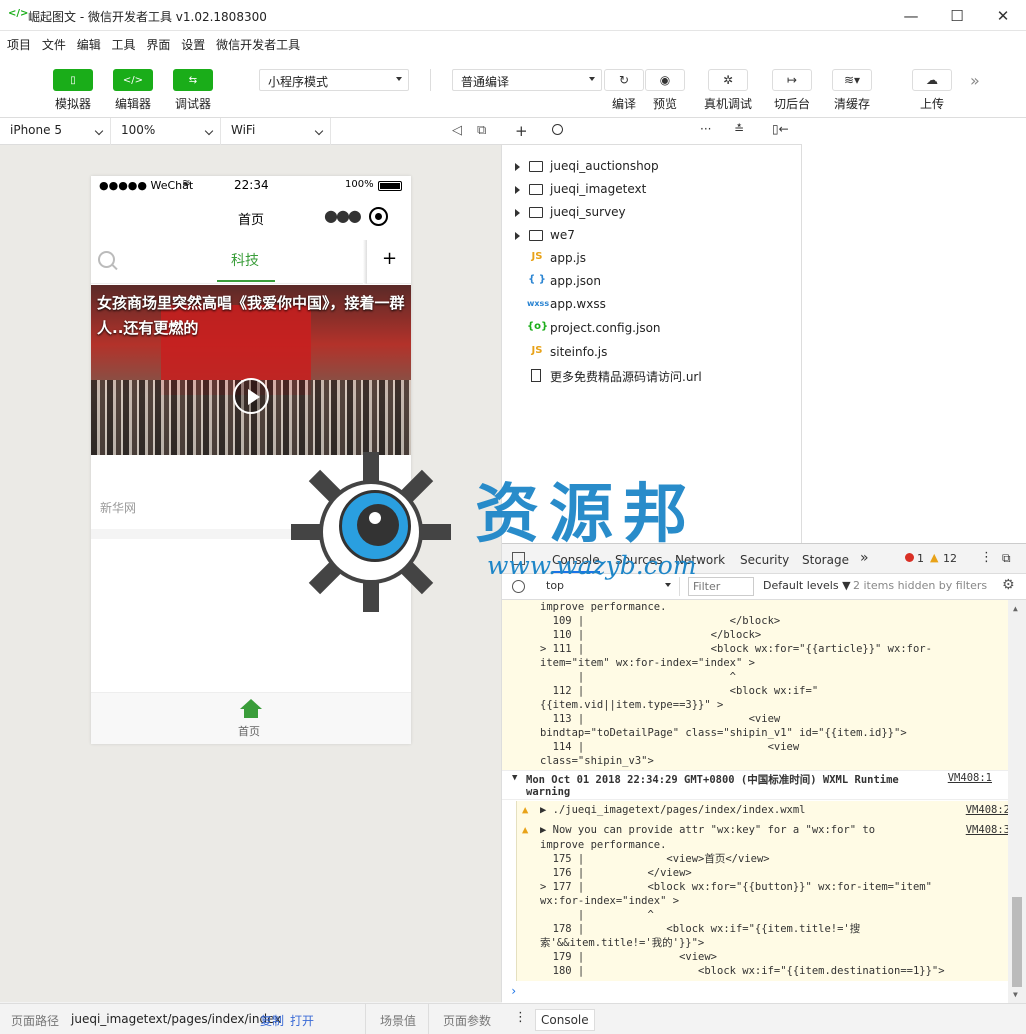 The width and height of the screenshot is (1026, 1034). I want to click on compile-mode-select: 普通编译, so click(527, 80).